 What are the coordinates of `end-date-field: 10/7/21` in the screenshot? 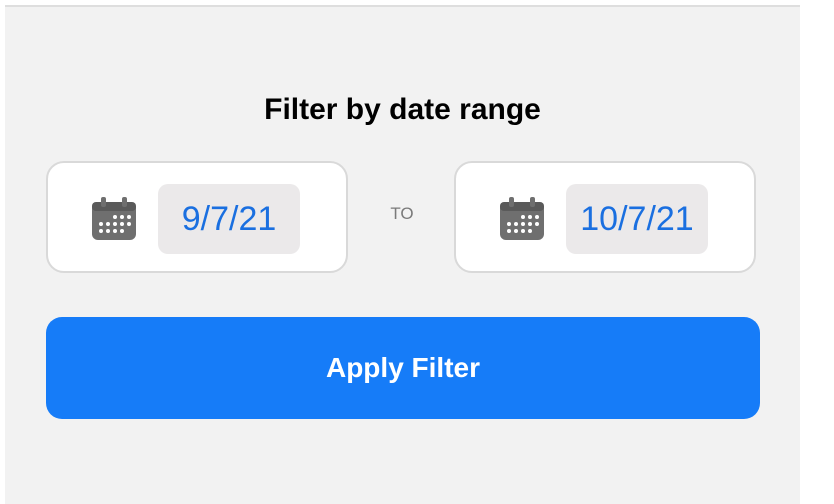 It's located at (637, 219).